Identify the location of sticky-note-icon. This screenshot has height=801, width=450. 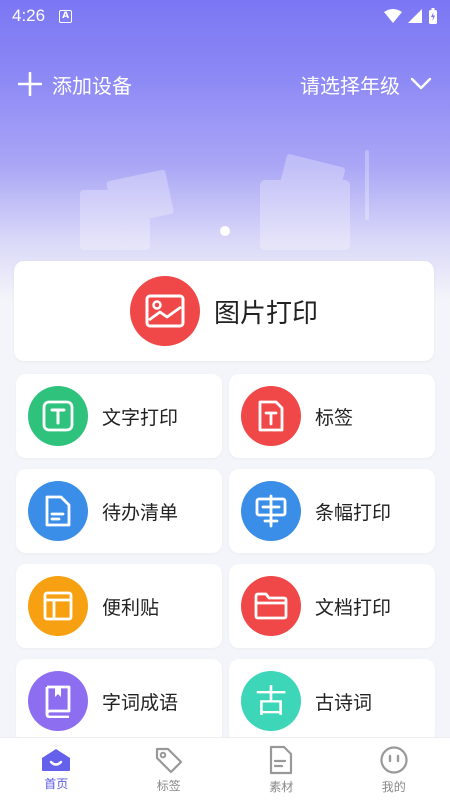
(58, 606).